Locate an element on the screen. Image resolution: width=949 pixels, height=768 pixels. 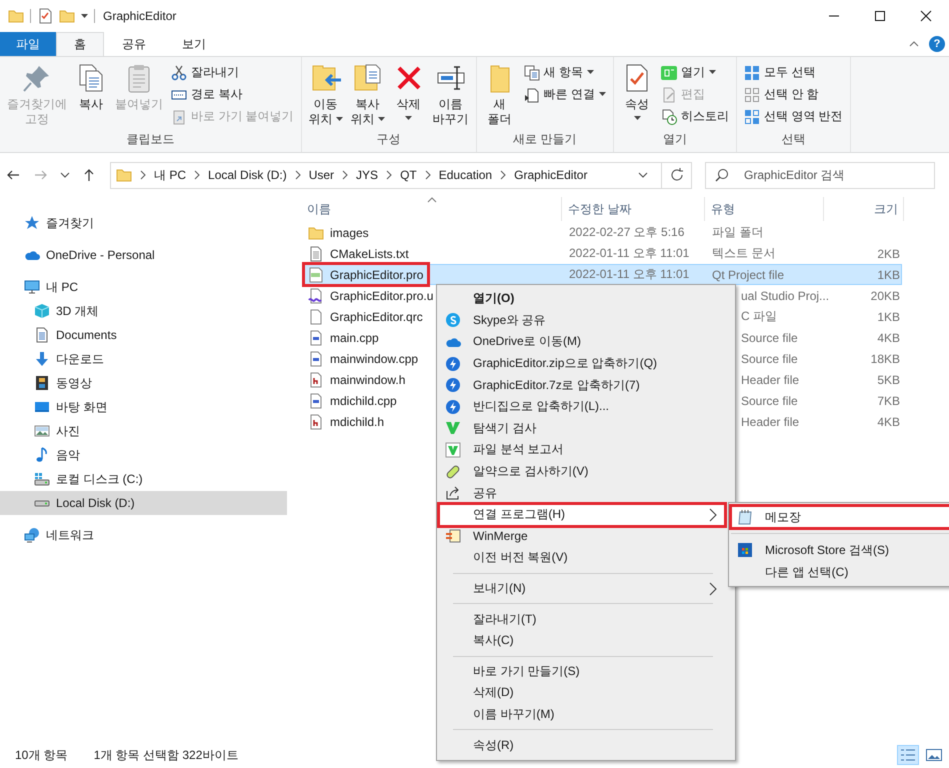
nav-item: 사진 is located at coordinates (143, 431).